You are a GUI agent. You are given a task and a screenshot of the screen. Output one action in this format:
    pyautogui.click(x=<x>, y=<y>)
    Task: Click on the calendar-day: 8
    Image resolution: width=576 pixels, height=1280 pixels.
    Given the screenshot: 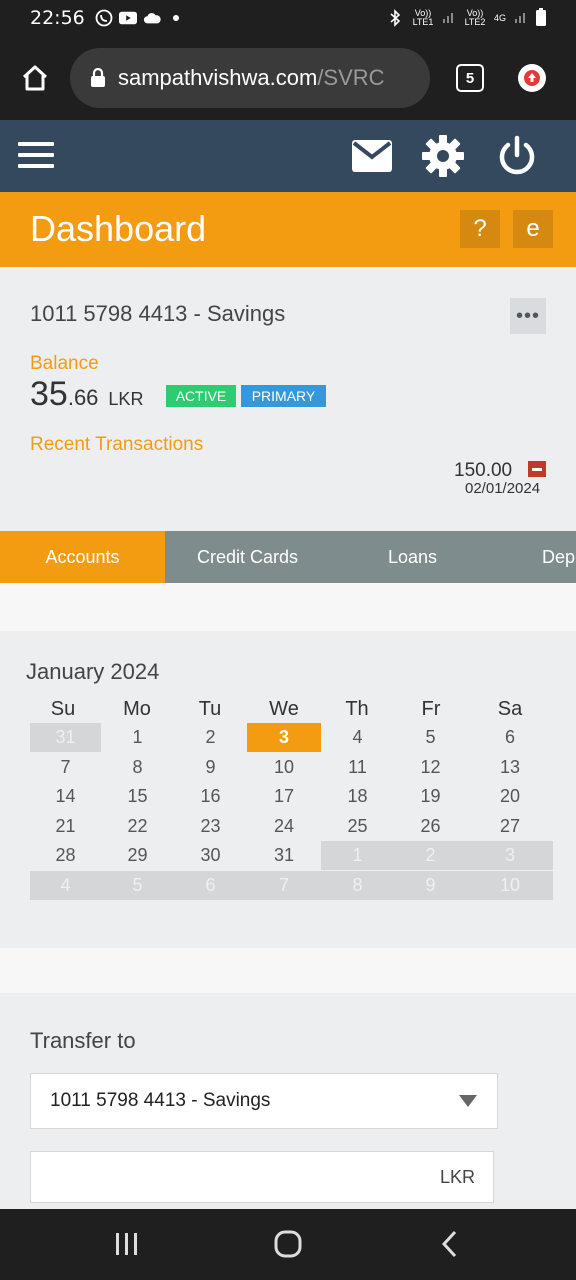 What is the action you would take?
    pyautogui.click(x=137, y=767)
    